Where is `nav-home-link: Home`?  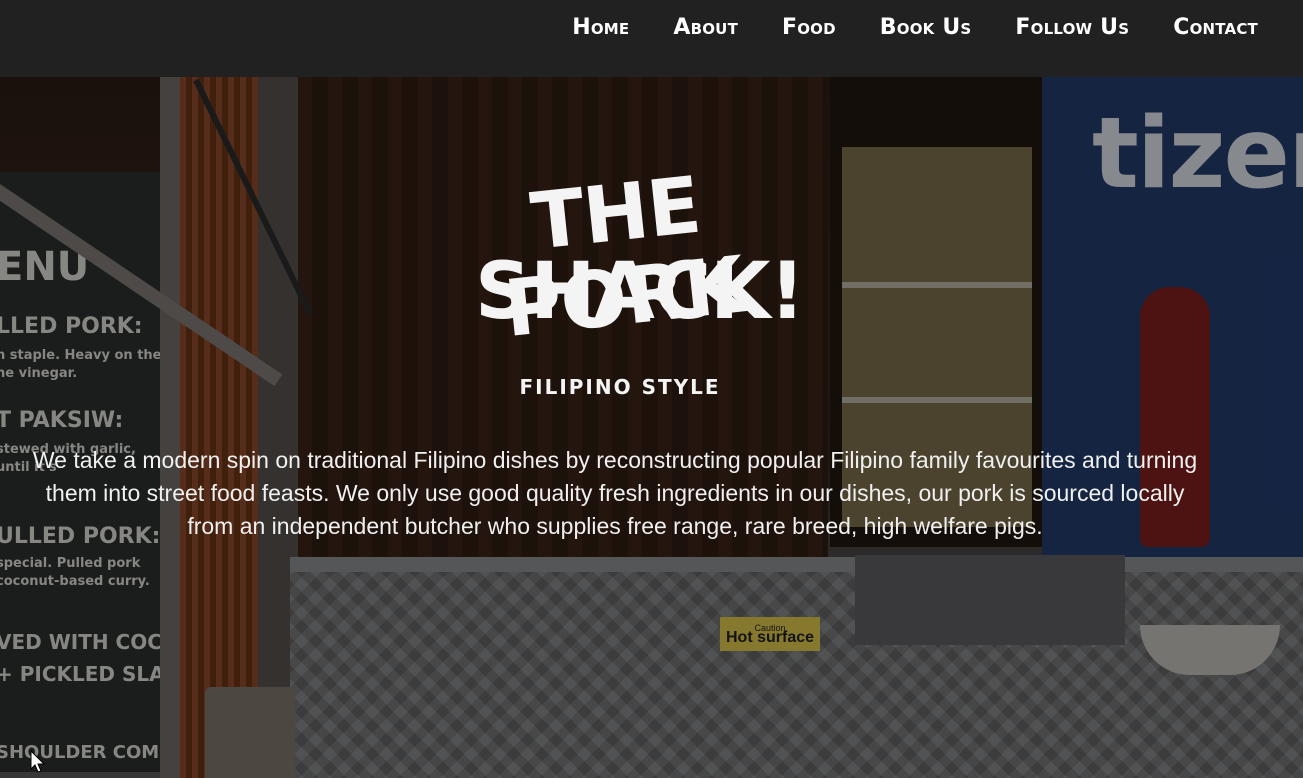
nav-home-link: Home is located at coordinates (600, 28).